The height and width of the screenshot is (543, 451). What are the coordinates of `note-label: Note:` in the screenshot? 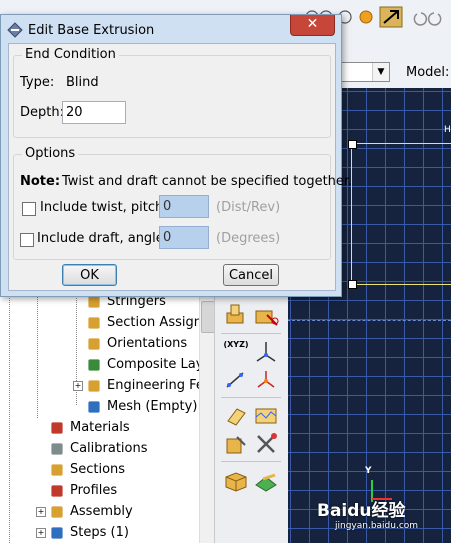 It's located at (40, 181).